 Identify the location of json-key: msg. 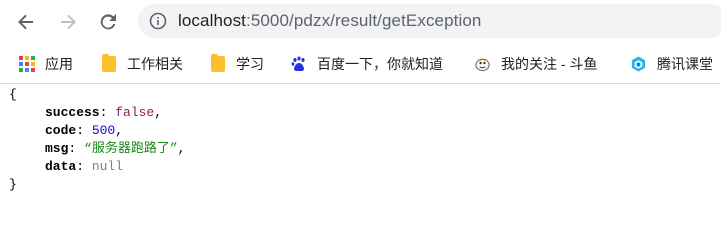
(57, 148).